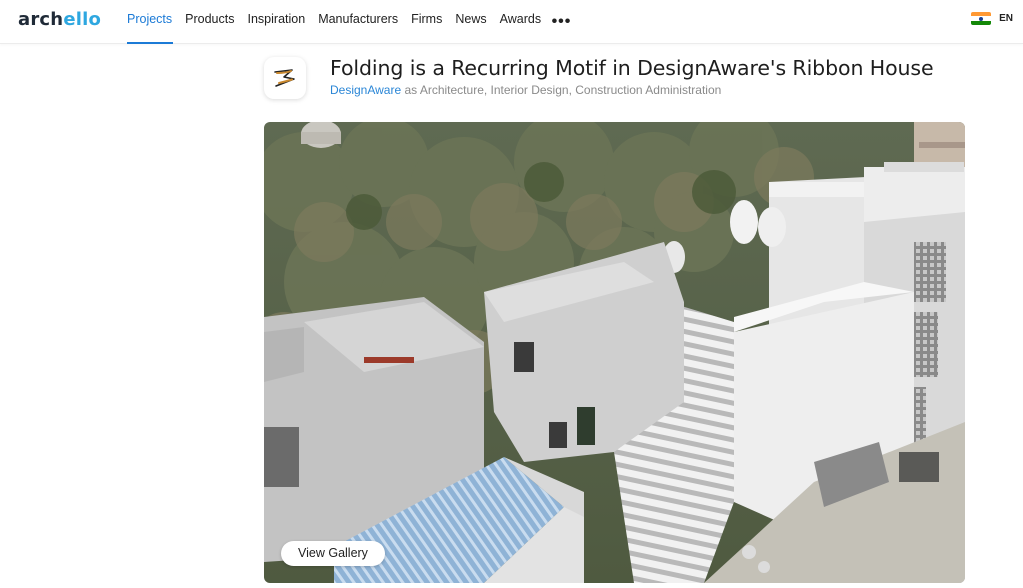  What do you see at coordinates (333, 553) in the screenshot?
I see `view-gallery-button: View Gallery` at bounding box center [333, 553].